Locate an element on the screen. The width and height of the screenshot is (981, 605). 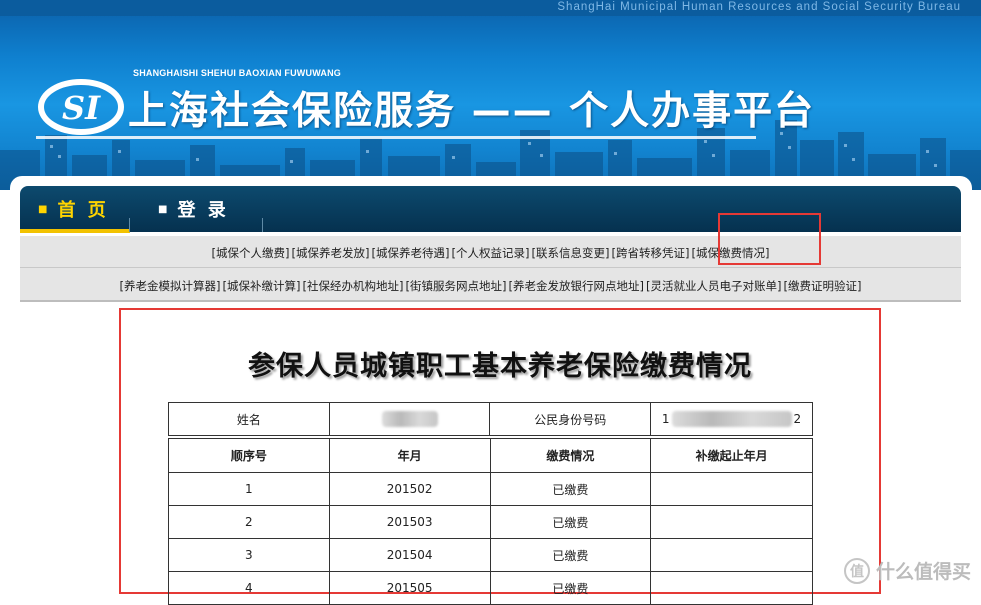
name-value-redacted is located at coordinates (409, 419).